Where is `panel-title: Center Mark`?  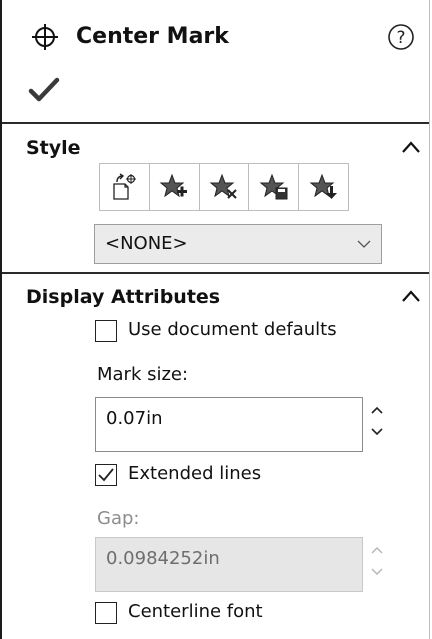
panel-title: Center Mark is located at coordinates (152, 36).